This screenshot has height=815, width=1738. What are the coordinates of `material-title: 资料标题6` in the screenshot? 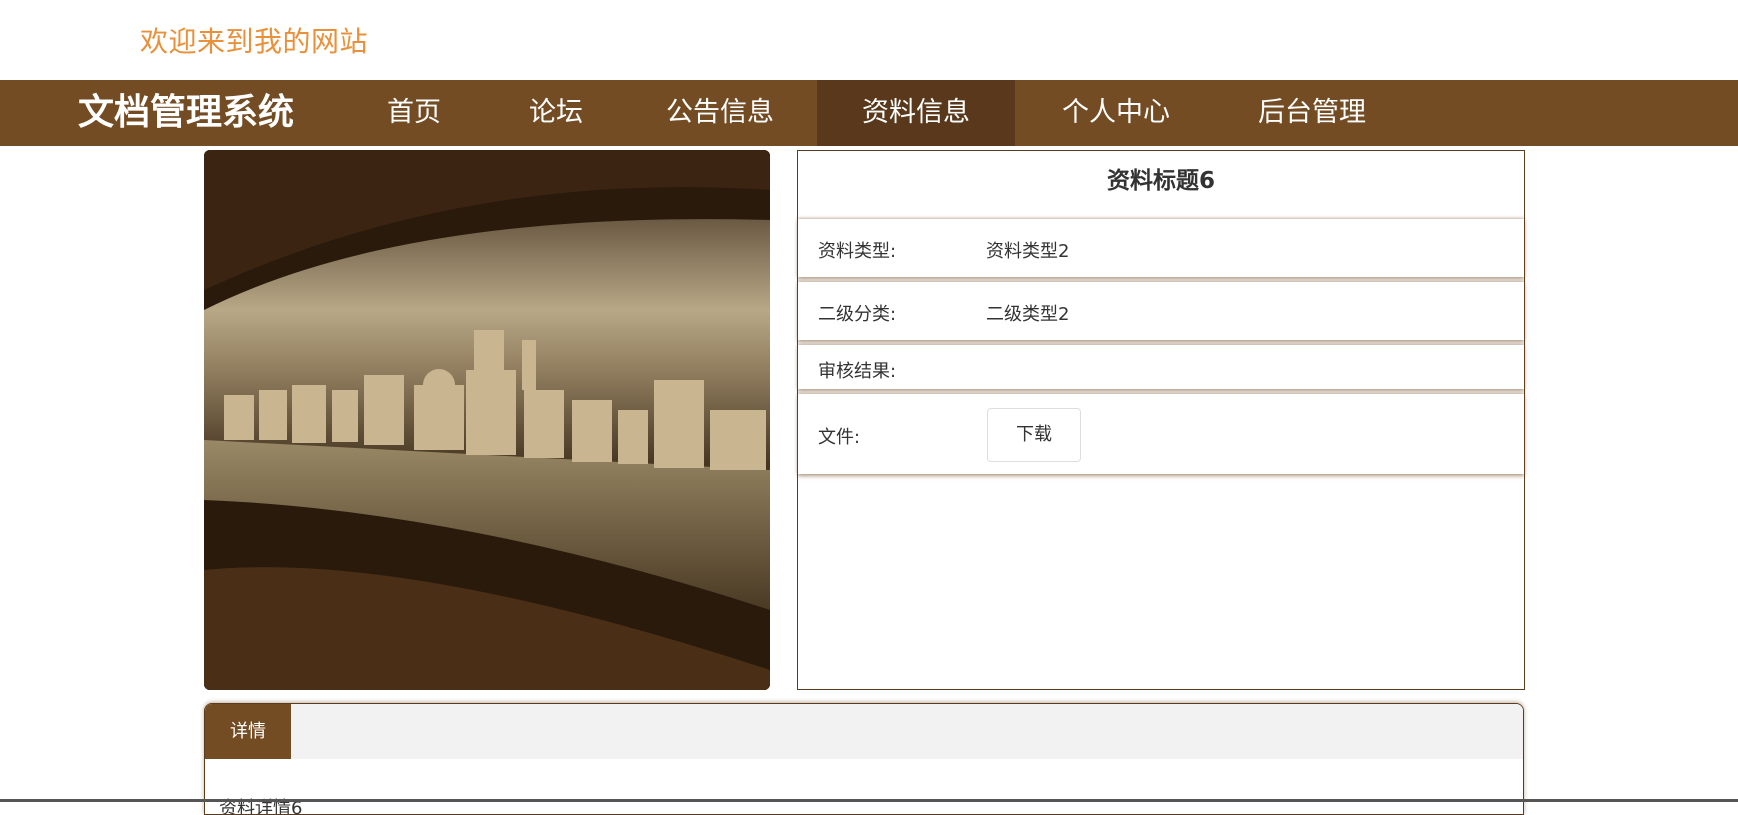 It's located at (1160, 181).